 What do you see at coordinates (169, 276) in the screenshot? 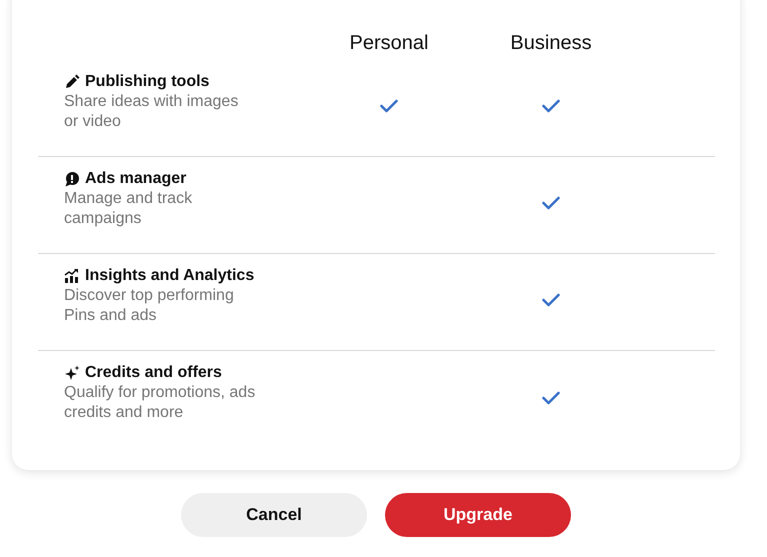
I see `feature-title: Insights and Analytics` at bounding box center [169, 276].